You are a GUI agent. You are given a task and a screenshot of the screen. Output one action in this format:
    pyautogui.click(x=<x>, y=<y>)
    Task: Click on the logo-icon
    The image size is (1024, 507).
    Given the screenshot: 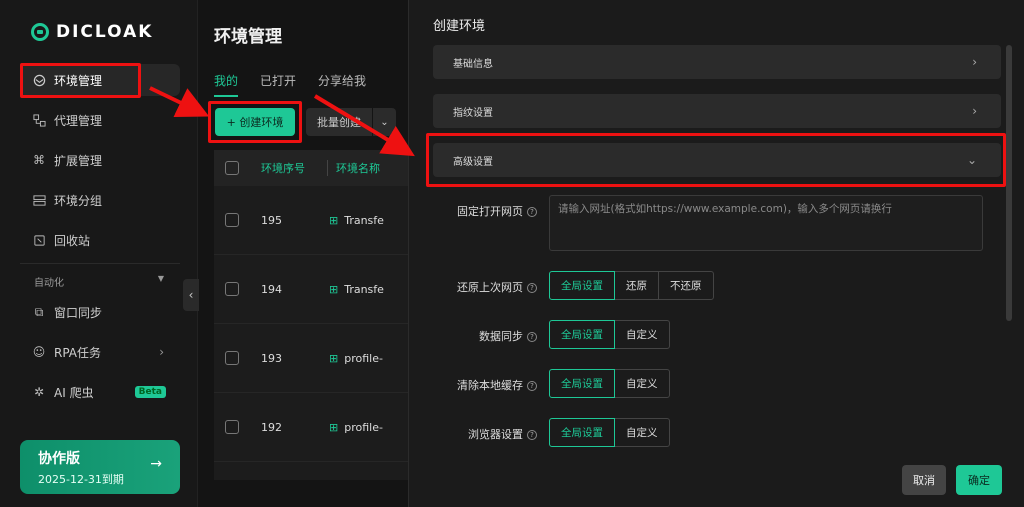 What is the action you would take?
    pyautogui.click(x=40, y=32)
    